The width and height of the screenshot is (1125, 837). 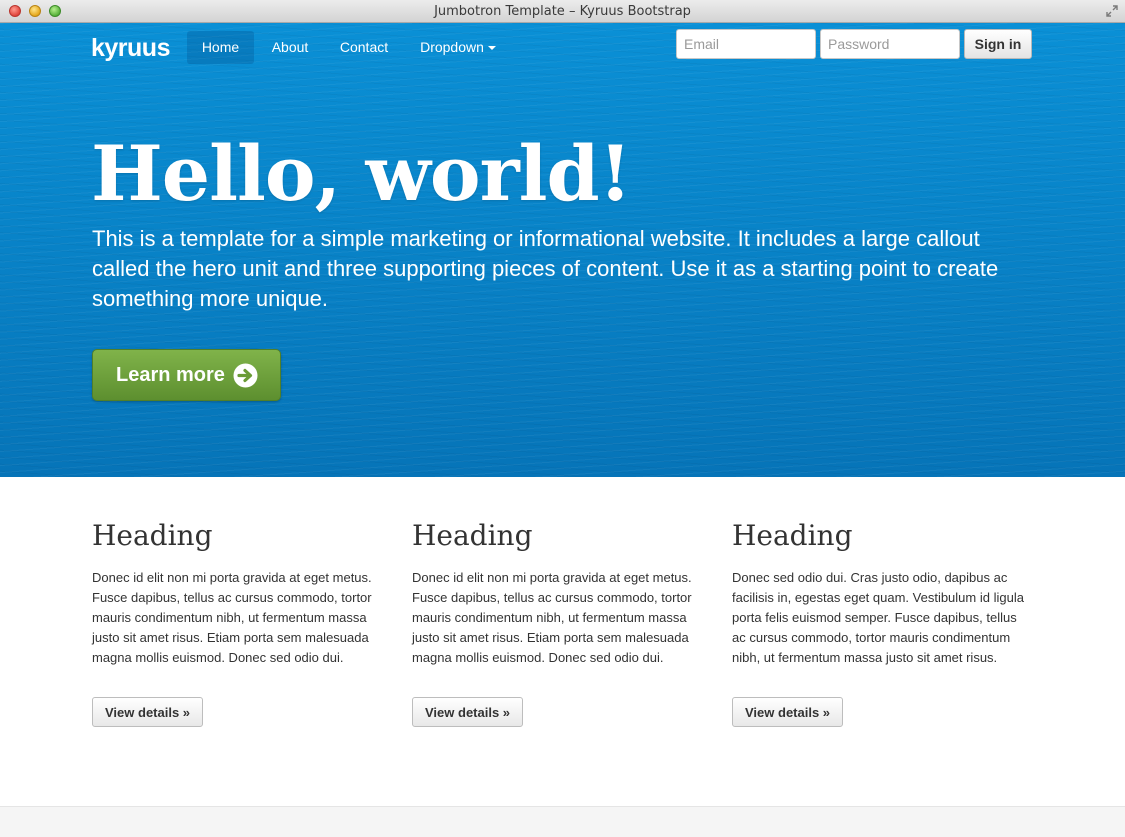 What do you see at coordinates (290, 47) in the screenshot?
I see `nav-item-about: About` at bounding box center [290, 47].